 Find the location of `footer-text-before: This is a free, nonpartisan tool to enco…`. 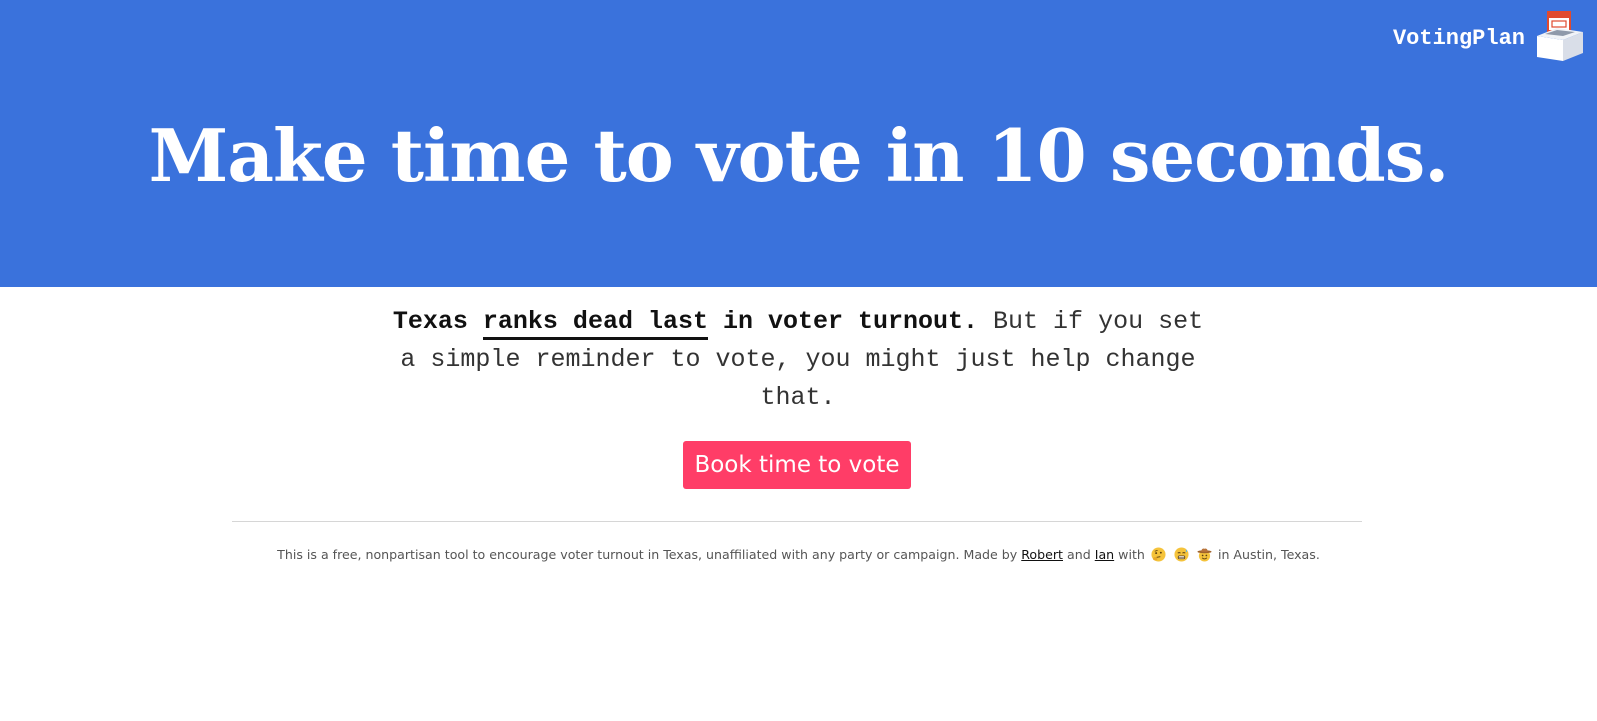

footer-text-before: This is a free, nonpartisan tool to enco… is located at coordinates (647, 554).